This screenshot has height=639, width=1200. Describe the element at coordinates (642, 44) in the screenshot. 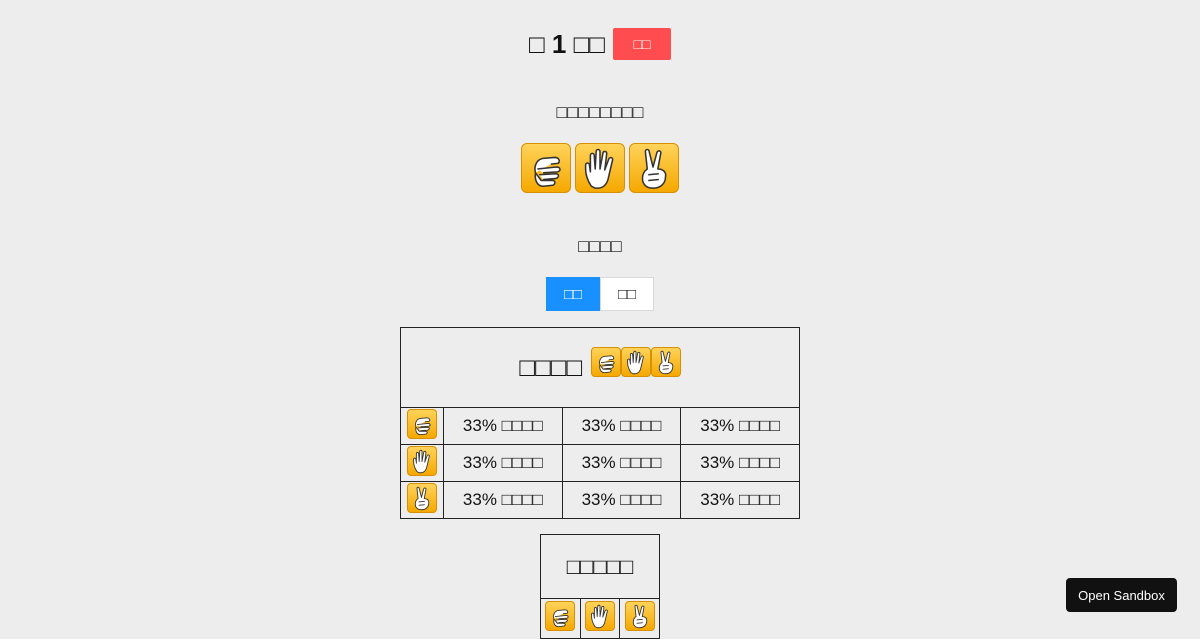

I see `reset-button: □□` at that location.